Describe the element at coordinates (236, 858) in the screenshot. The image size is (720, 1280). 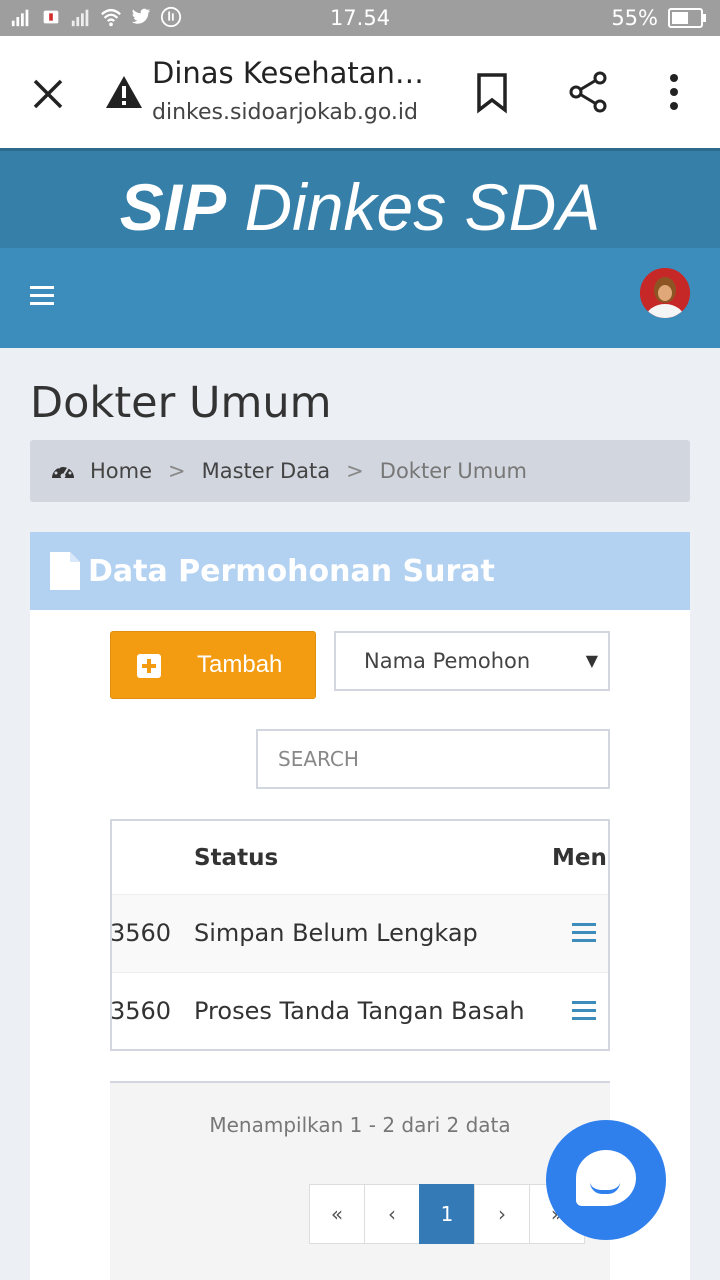
I see `column-header-status: Status` at that location.